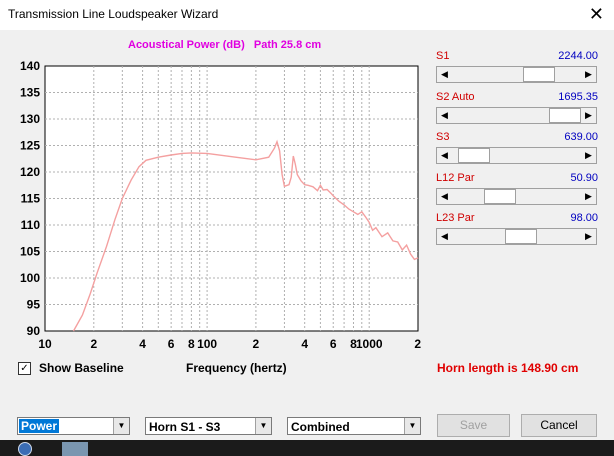  What do you see at coordinates (25, 449) in the screenshot?
I see `app-icon` at bounding box center [25, 449].